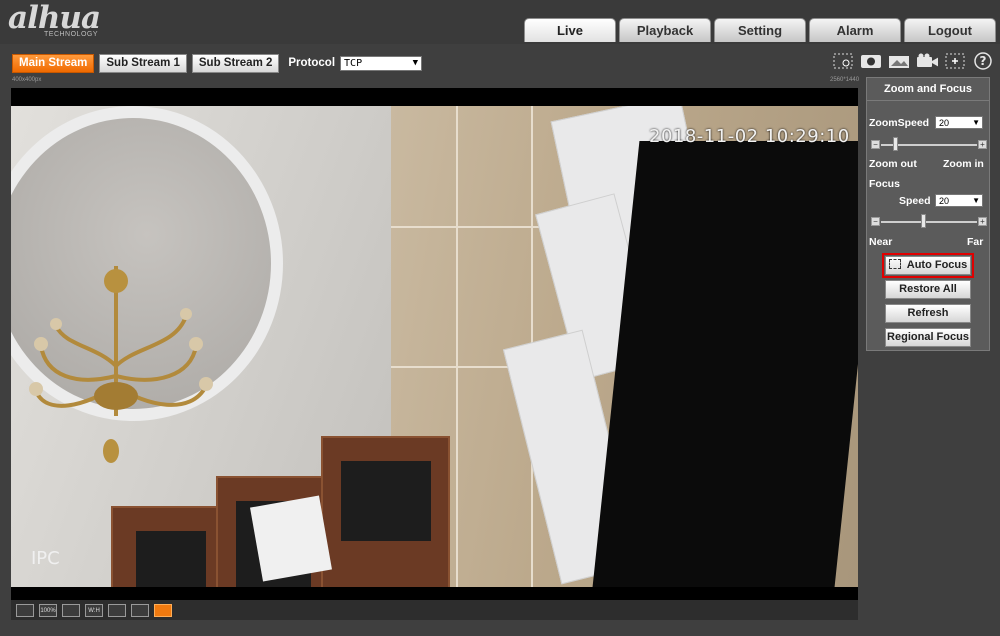 This screenshot has height=636, width=1000. Describe the element at coordinates (875, 221) in the screenshot. I see `focus-minus-button: −` at that location.